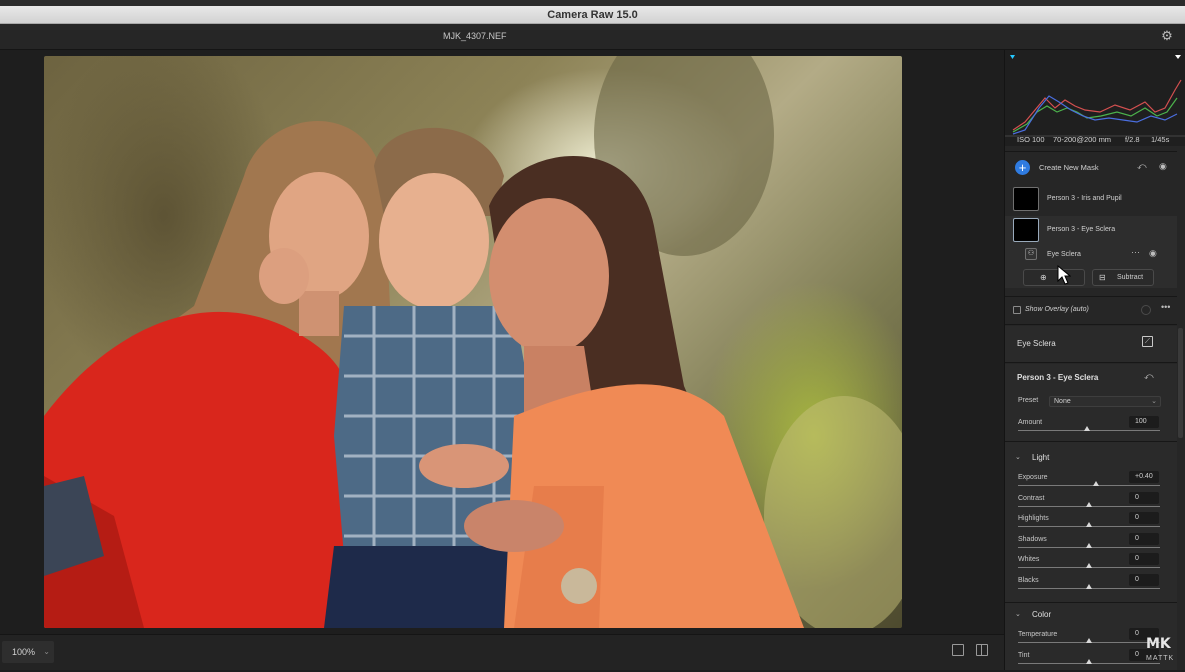  Describe the element at coordinates (1160, 658) in the screenshot. I see `watermark-text: MATTK` at that location.